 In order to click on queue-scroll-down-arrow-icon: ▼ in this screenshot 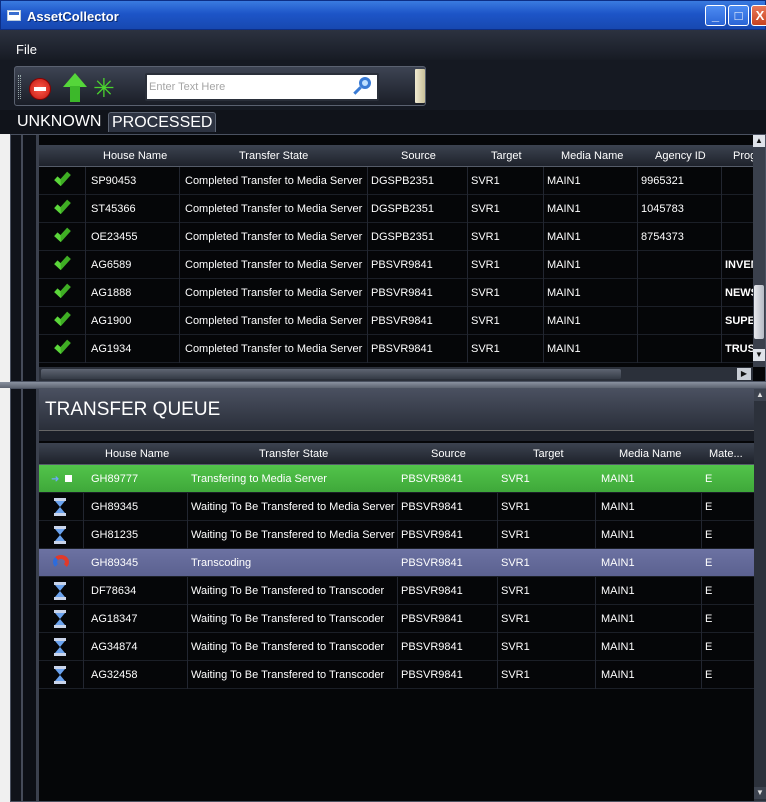, I will do `click(760, 793)`.